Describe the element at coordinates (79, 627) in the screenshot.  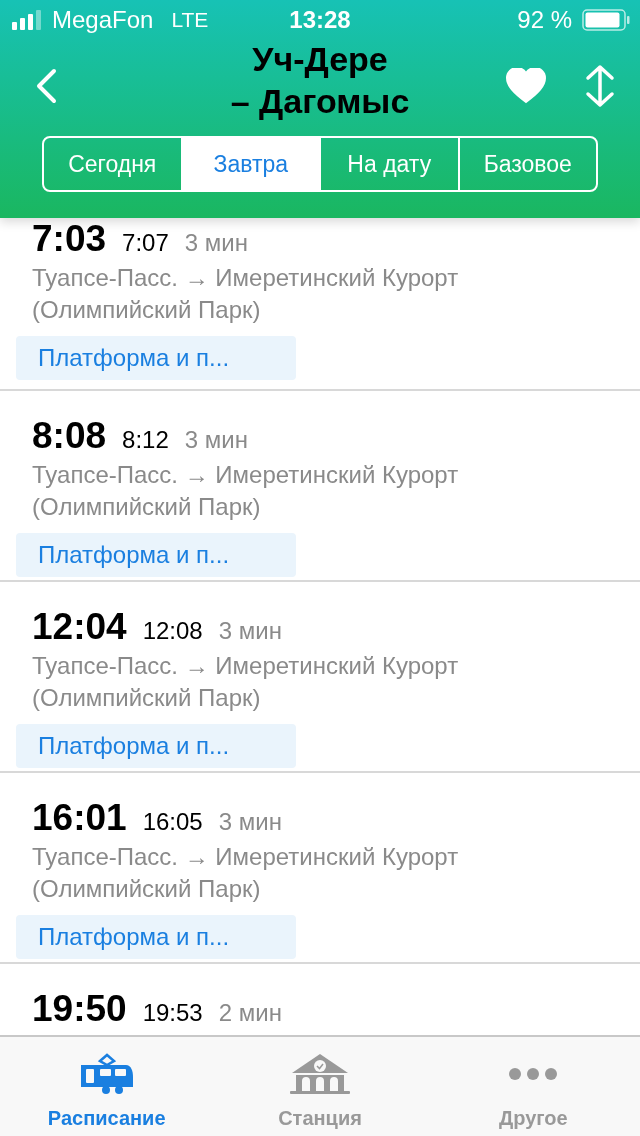
I see `departure-time: 12:04` at that location.